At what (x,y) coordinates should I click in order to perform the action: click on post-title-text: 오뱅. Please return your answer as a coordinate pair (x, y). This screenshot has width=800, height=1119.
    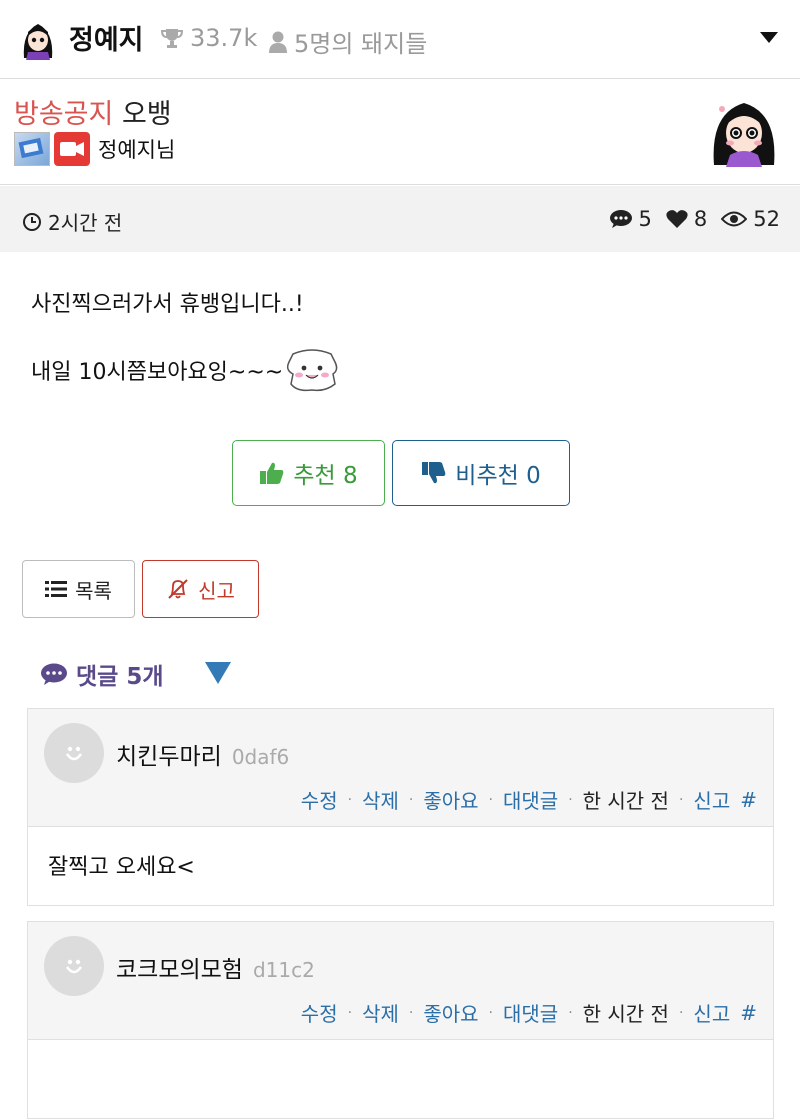
    Looking at the image, I should click on (146, 114).